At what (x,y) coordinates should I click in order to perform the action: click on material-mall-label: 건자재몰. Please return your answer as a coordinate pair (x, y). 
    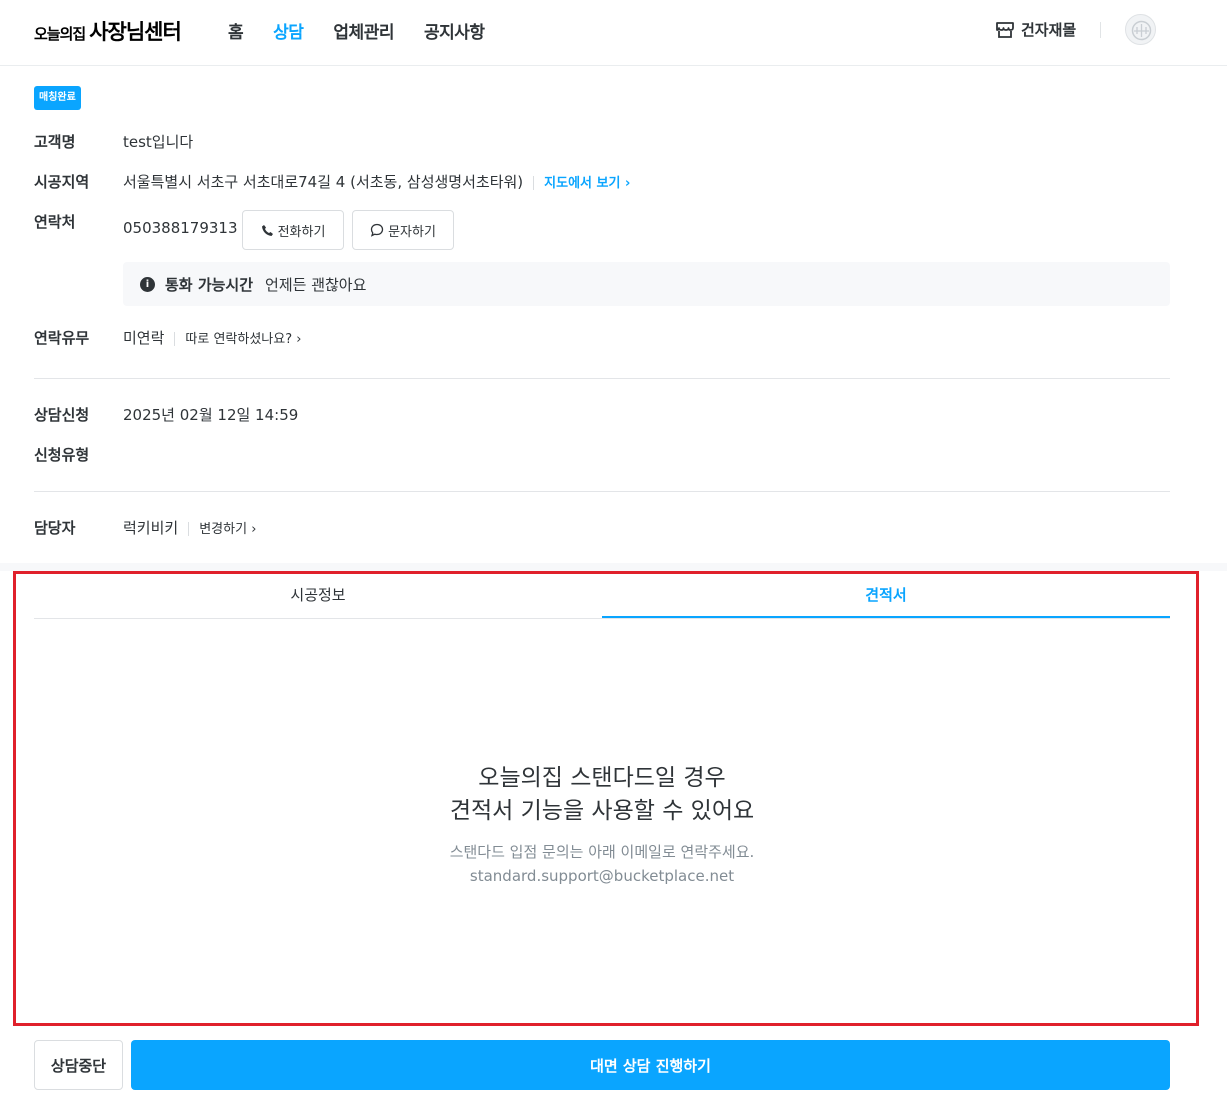
    Looking at the image, I should click on (1049, 30).